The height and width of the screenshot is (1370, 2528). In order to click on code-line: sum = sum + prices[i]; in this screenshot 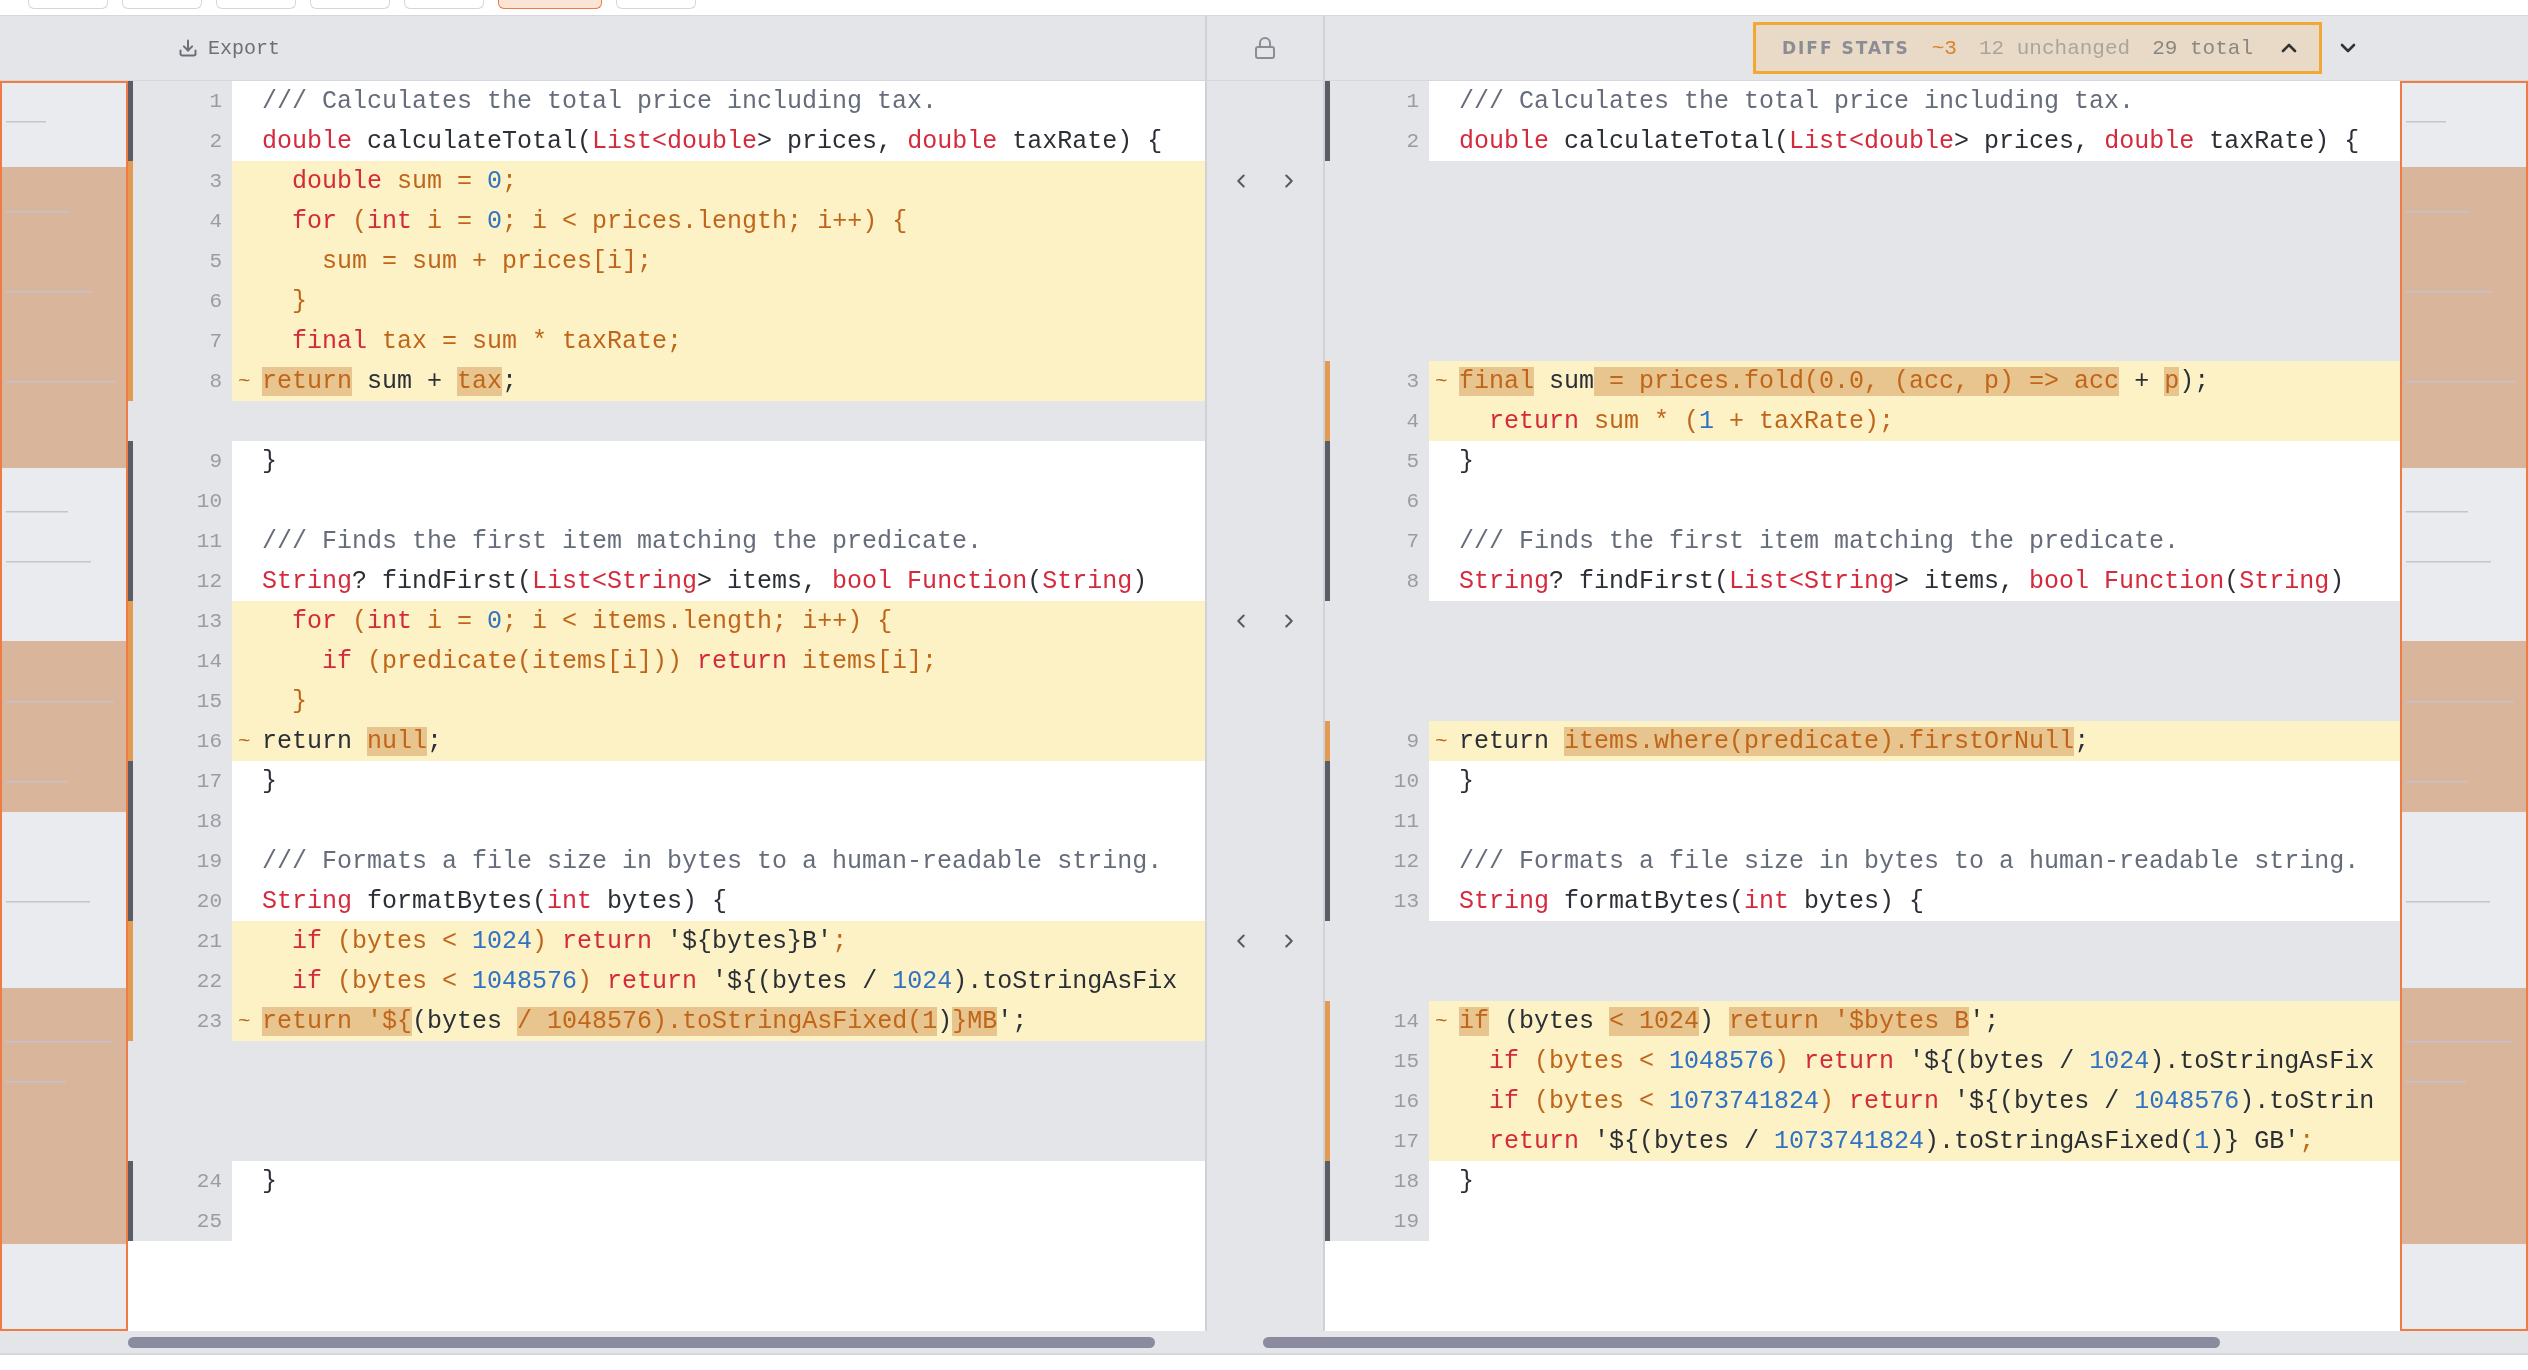, I will do `click(487, 261)`.